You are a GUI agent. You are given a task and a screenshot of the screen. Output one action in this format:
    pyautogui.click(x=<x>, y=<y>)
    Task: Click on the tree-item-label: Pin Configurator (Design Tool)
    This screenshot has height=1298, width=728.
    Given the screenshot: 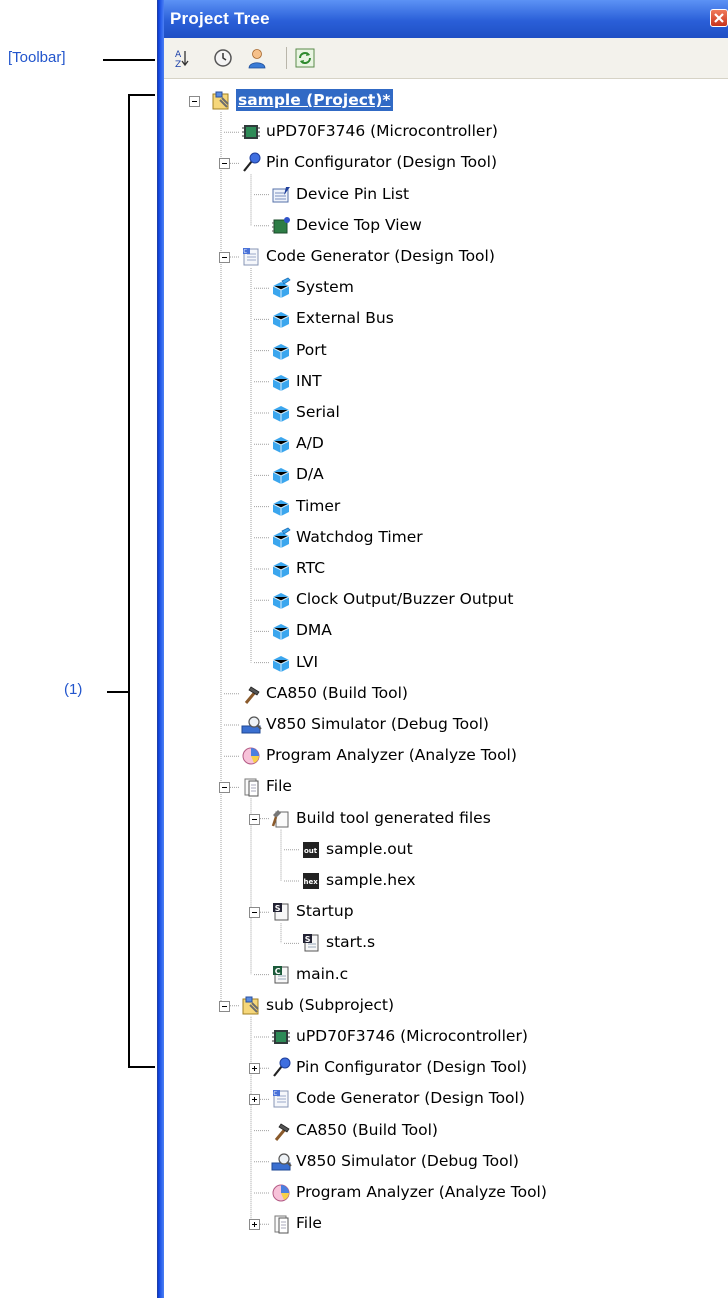 What is the action you would take?
    pyautogui.click(x=411, y=1067)
    